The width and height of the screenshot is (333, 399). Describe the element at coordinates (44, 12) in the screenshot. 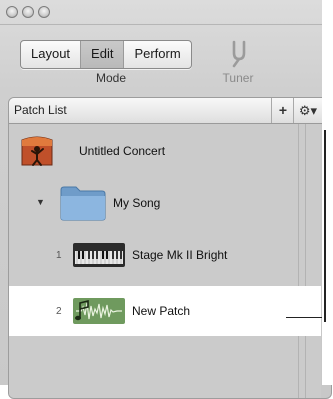

I see `zoom-window-button` at that location.